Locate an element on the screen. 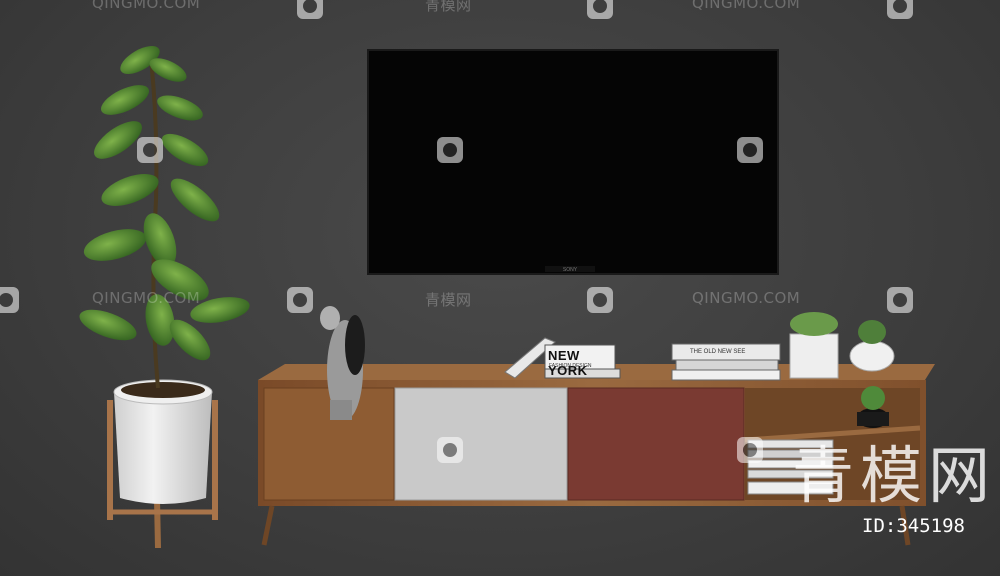  fiddle-leaf-plant is located at coordinates (164, 217).